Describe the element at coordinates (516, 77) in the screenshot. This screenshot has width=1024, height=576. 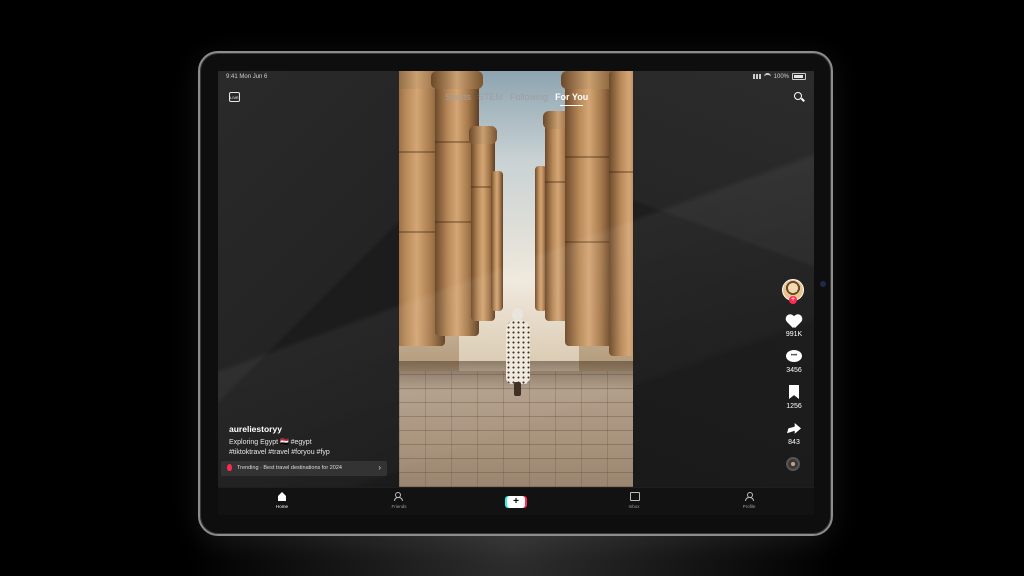
I see `status-bar: 9:41 Mon Jun 6 100%` at that location.